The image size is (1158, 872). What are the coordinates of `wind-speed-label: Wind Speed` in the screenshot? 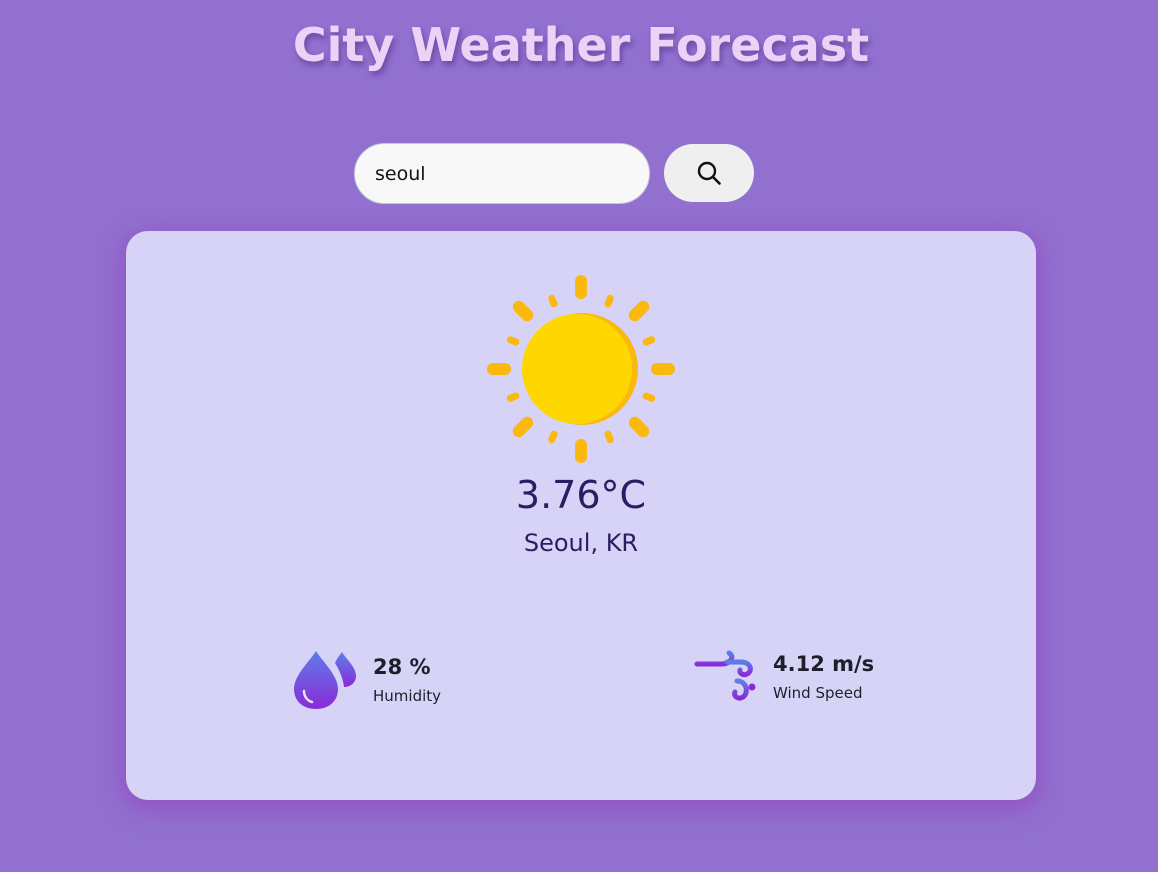 It's located at (818, 692).